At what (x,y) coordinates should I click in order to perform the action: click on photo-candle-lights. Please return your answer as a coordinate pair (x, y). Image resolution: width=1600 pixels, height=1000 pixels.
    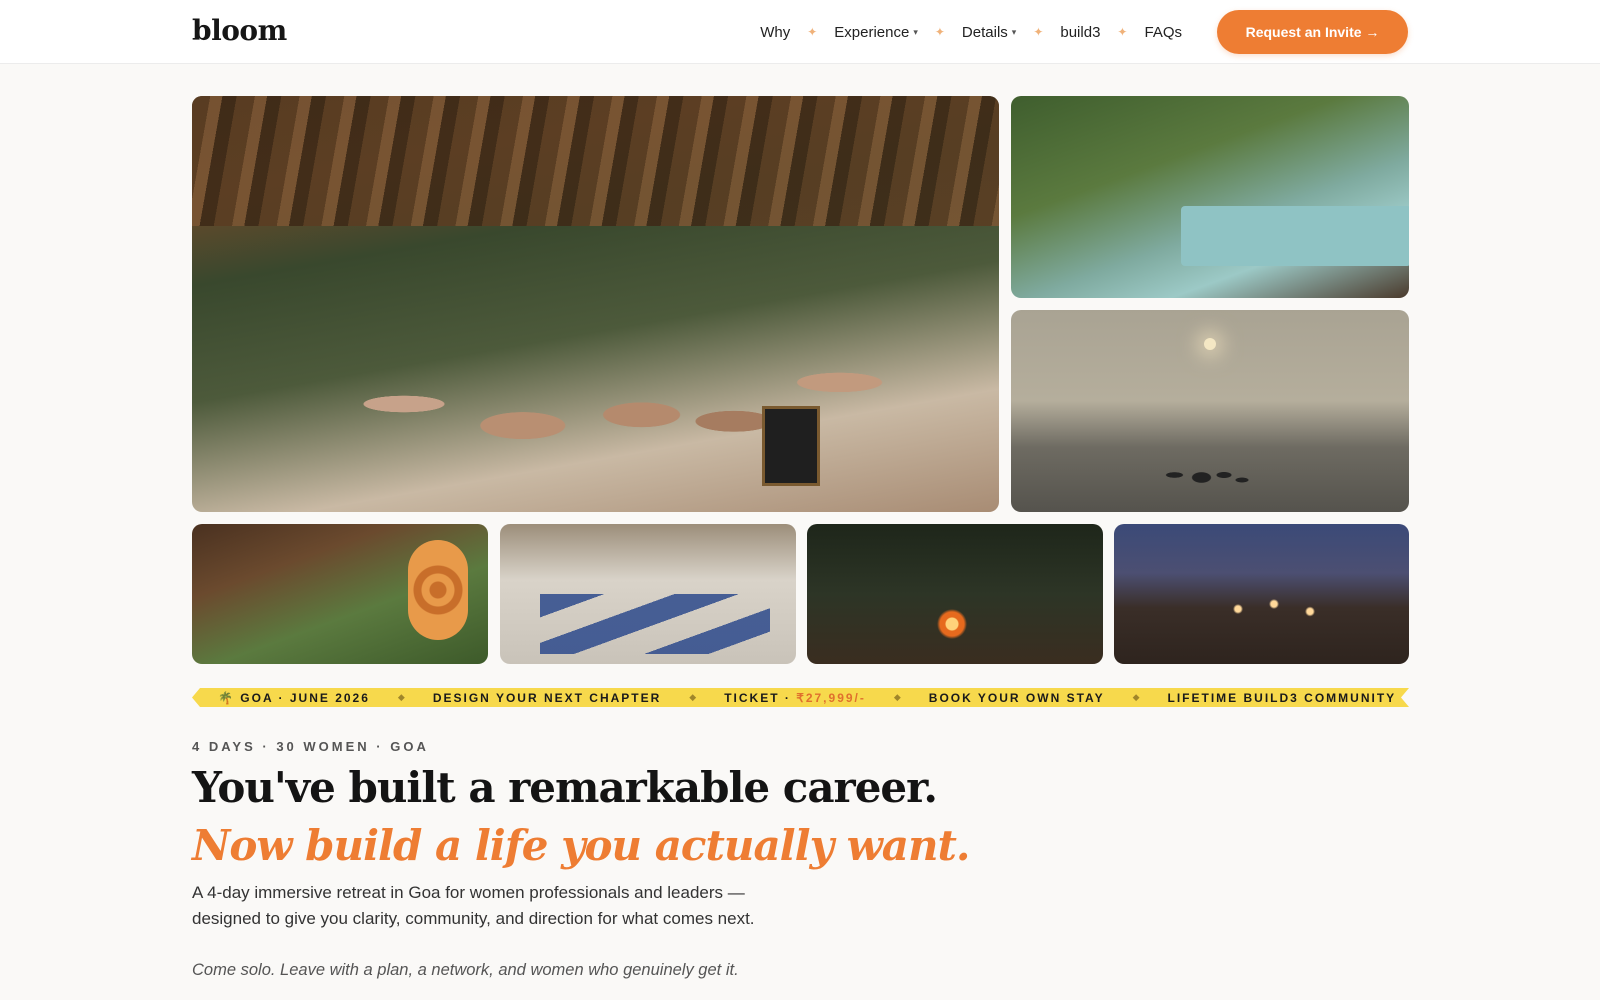
    Looking at the image, I should click on (1274, 609).